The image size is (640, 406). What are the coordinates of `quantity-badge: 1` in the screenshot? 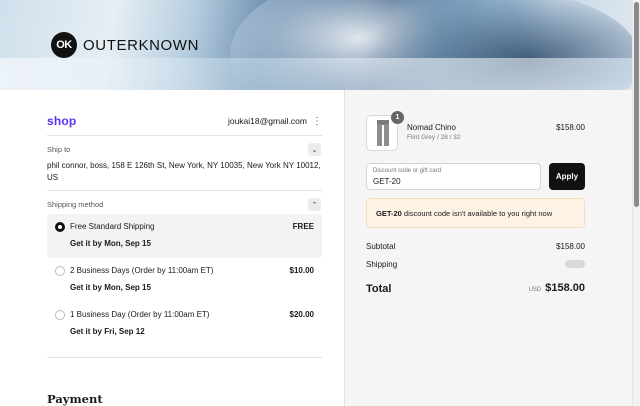 It's located at (397, 117).